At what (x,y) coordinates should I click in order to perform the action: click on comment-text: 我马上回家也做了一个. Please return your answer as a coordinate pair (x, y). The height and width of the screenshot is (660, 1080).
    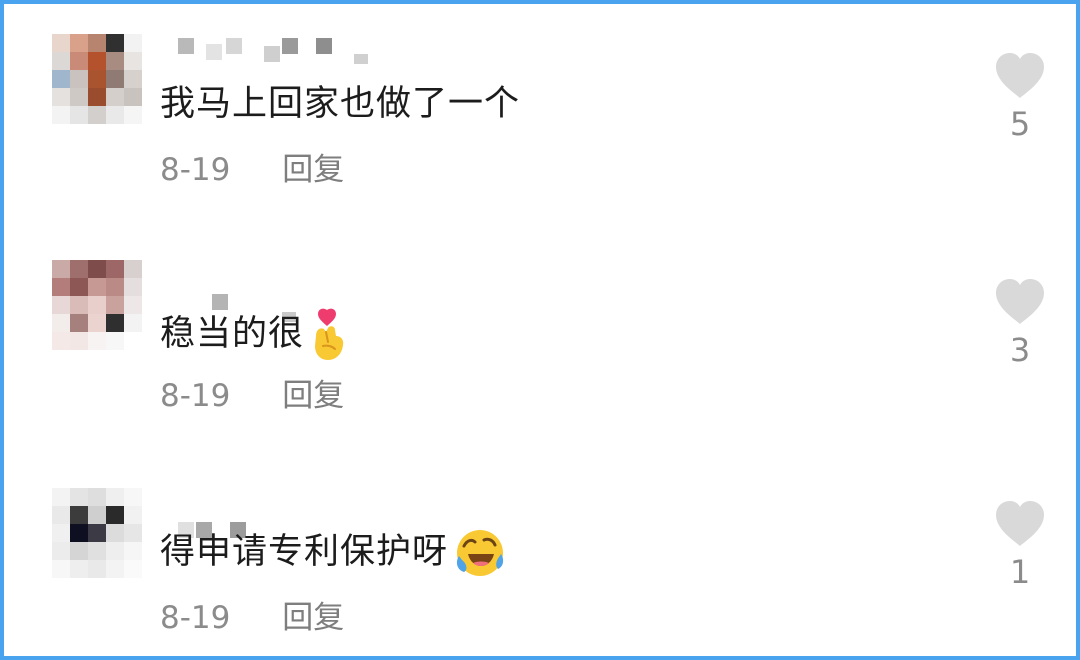
    Looking at the image, I should click on (340, 104).